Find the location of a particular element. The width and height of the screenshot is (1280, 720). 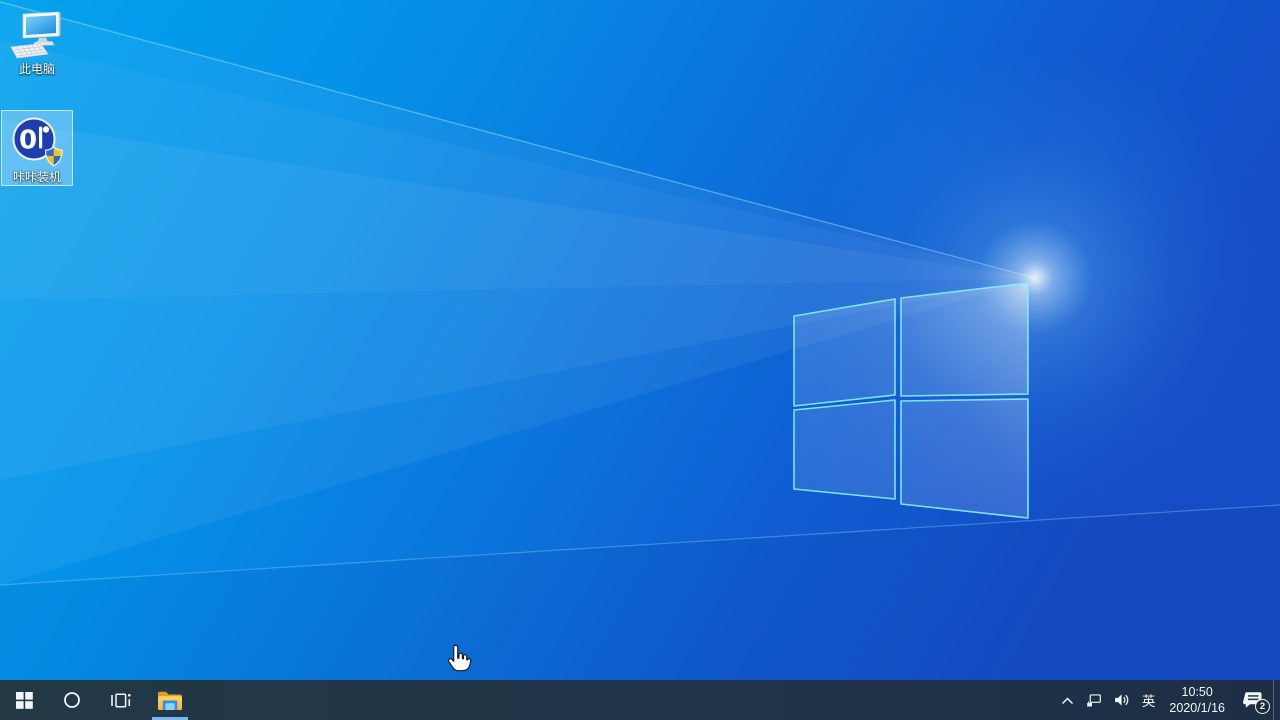

network-ethernet-icon is located at coordinates (1094, 700).